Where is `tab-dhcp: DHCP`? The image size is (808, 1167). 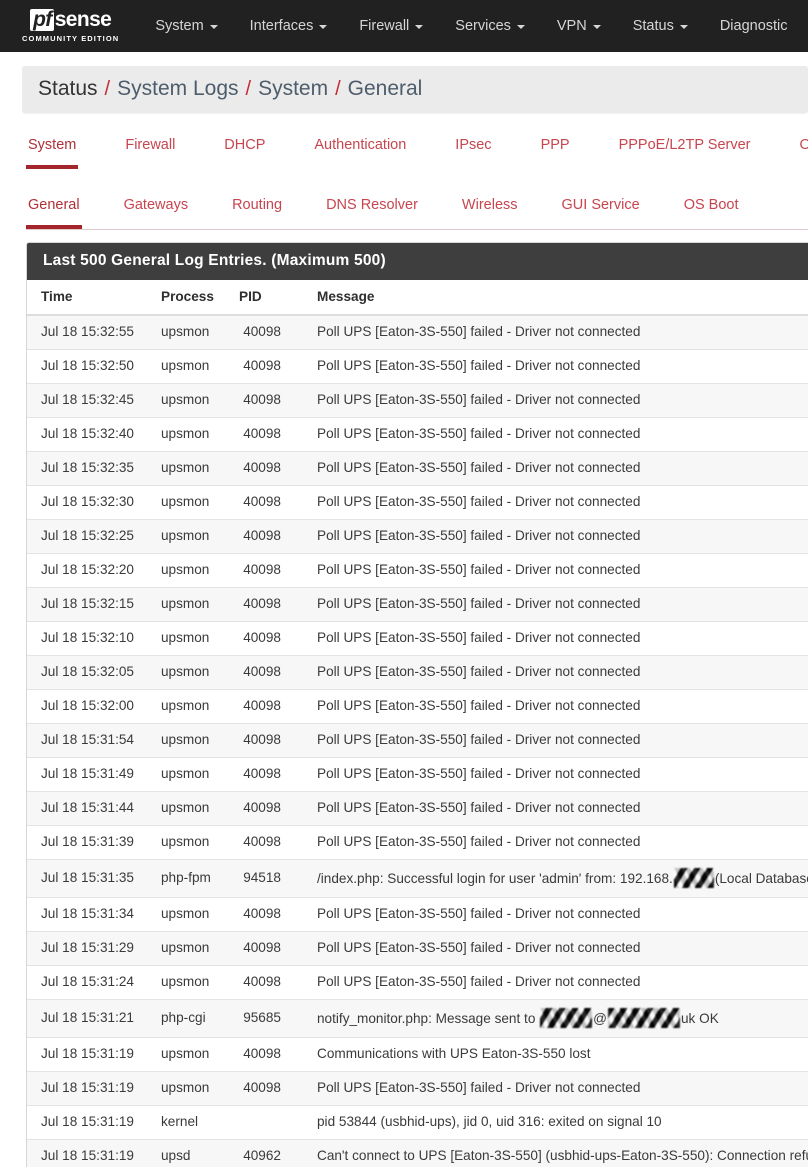 tab-dhcp: DHCP is located at coordinates (244, 151).